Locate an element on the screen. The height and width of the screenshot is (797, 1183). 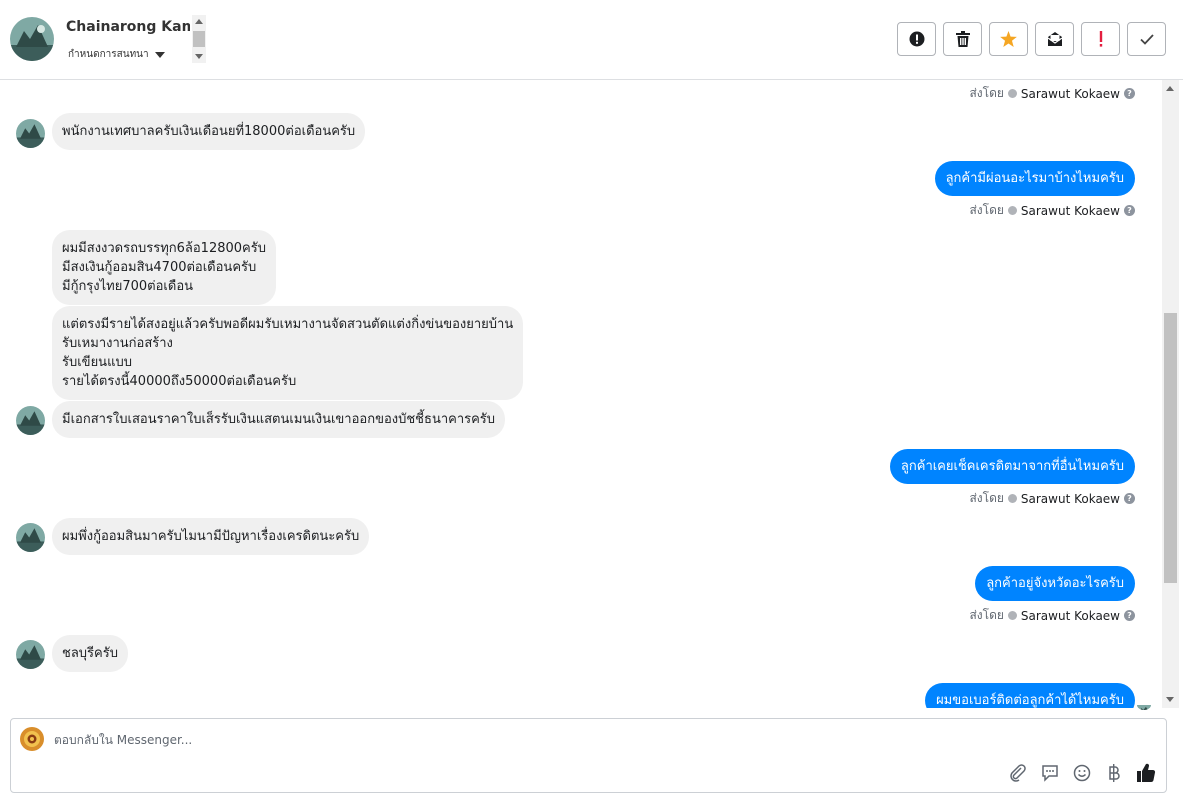
message-list-scrollbar is located at coordinates (1170, 394).